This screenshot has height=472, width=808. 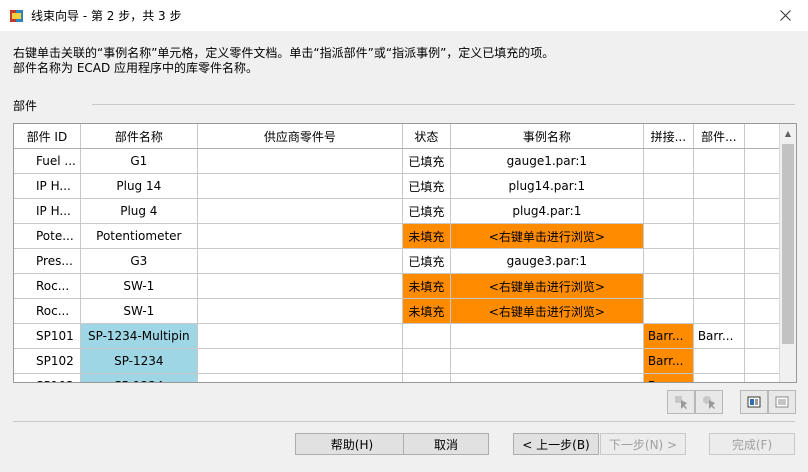 I want to click on back-button: < 上一步(B), so click(x=556, y=444).